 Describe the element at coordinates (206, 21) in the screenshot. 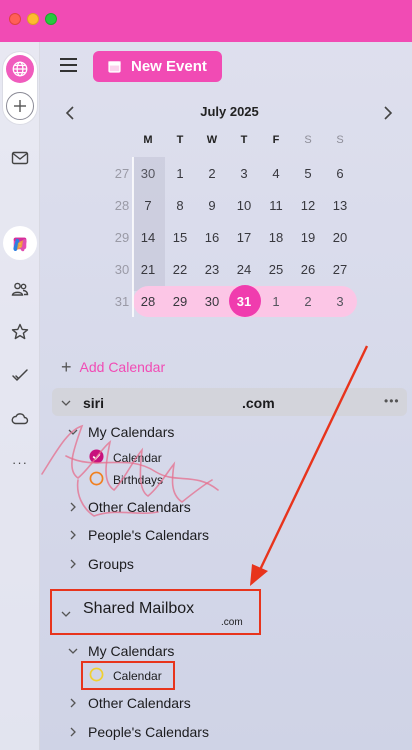

I see `title-bar` at that location.